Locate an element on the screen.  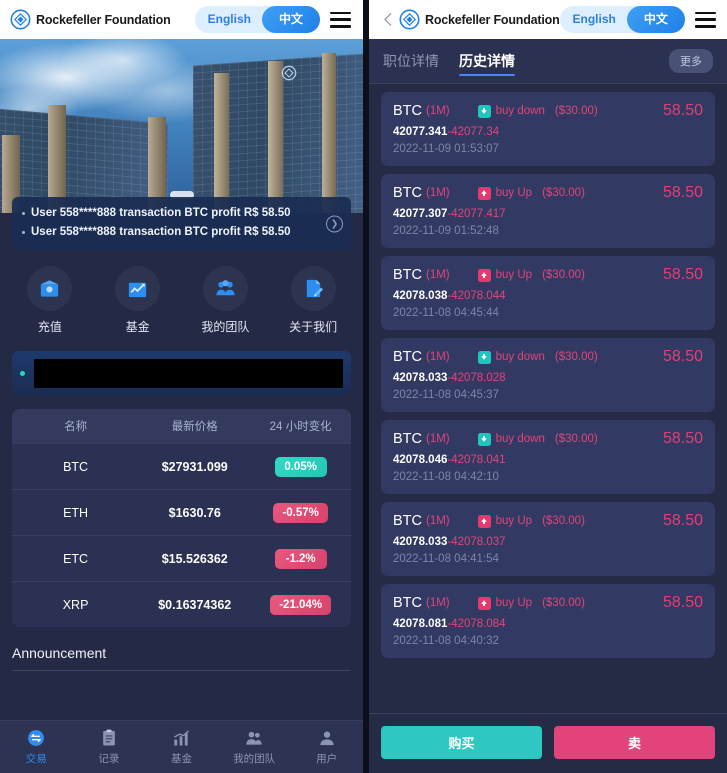
table-row: XRP $0.16374362 -21.04% is located at coordinates (181, 604).